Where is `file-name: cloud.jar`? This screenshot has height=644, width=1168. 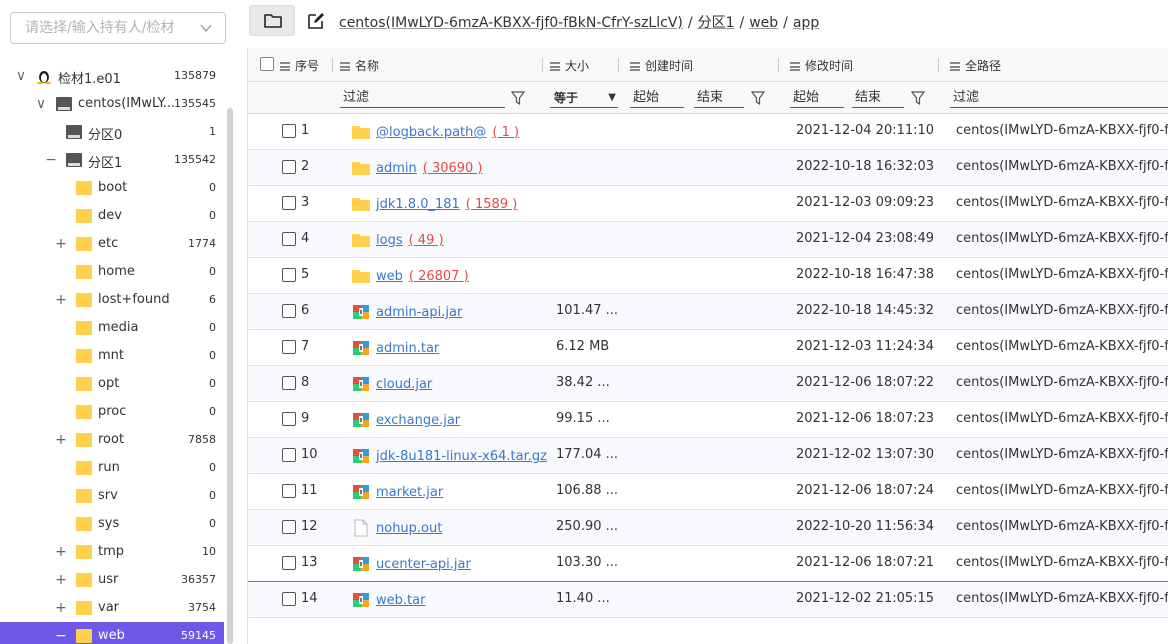 file-name: cloud.jar is located at coordinates (404, 384).